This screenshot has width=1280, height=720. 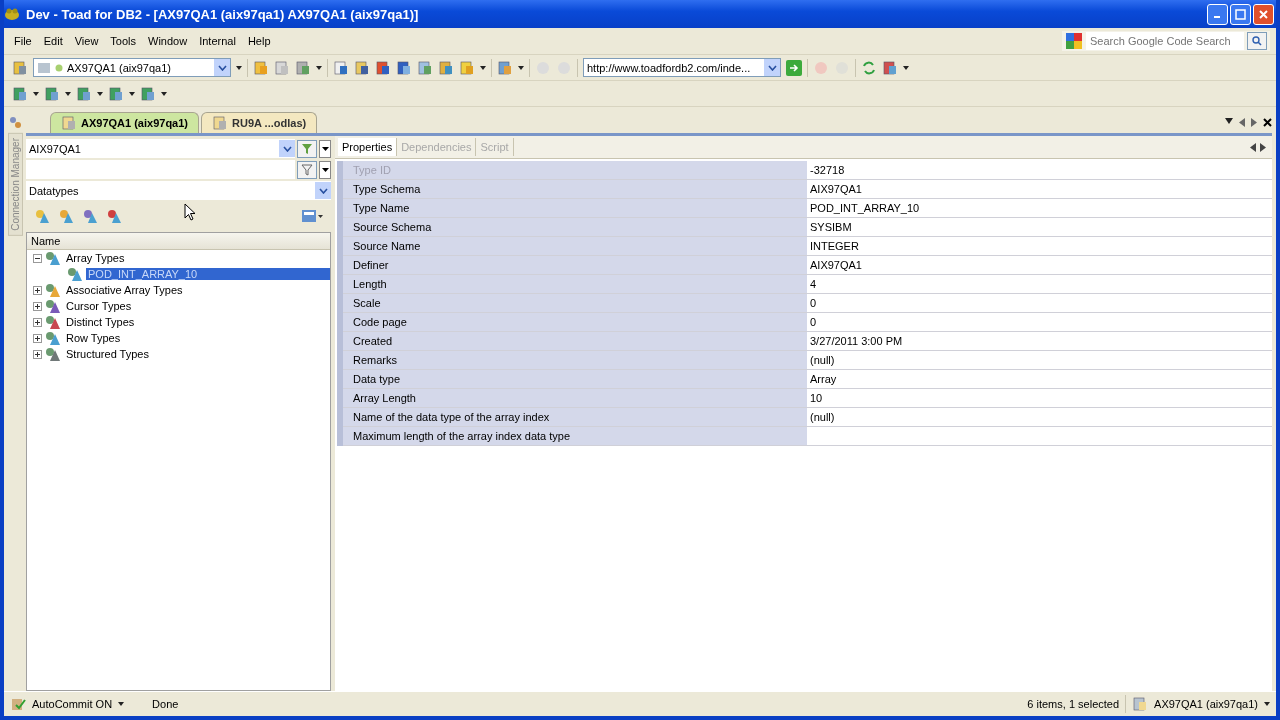 What do you see at coordinates (575, 341) in the screenshot?
I see `property-name: Created` at bounding box center [575, 341].